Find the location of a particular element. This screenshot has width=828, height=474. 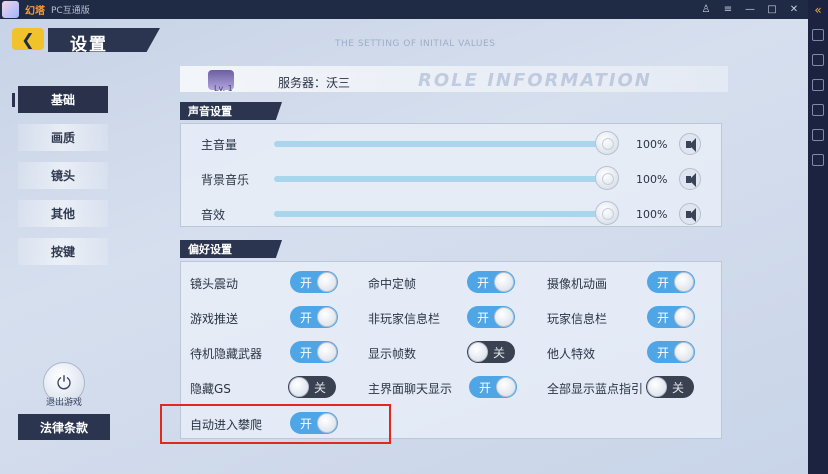

highlight-box is located at coordinates (275, 424).